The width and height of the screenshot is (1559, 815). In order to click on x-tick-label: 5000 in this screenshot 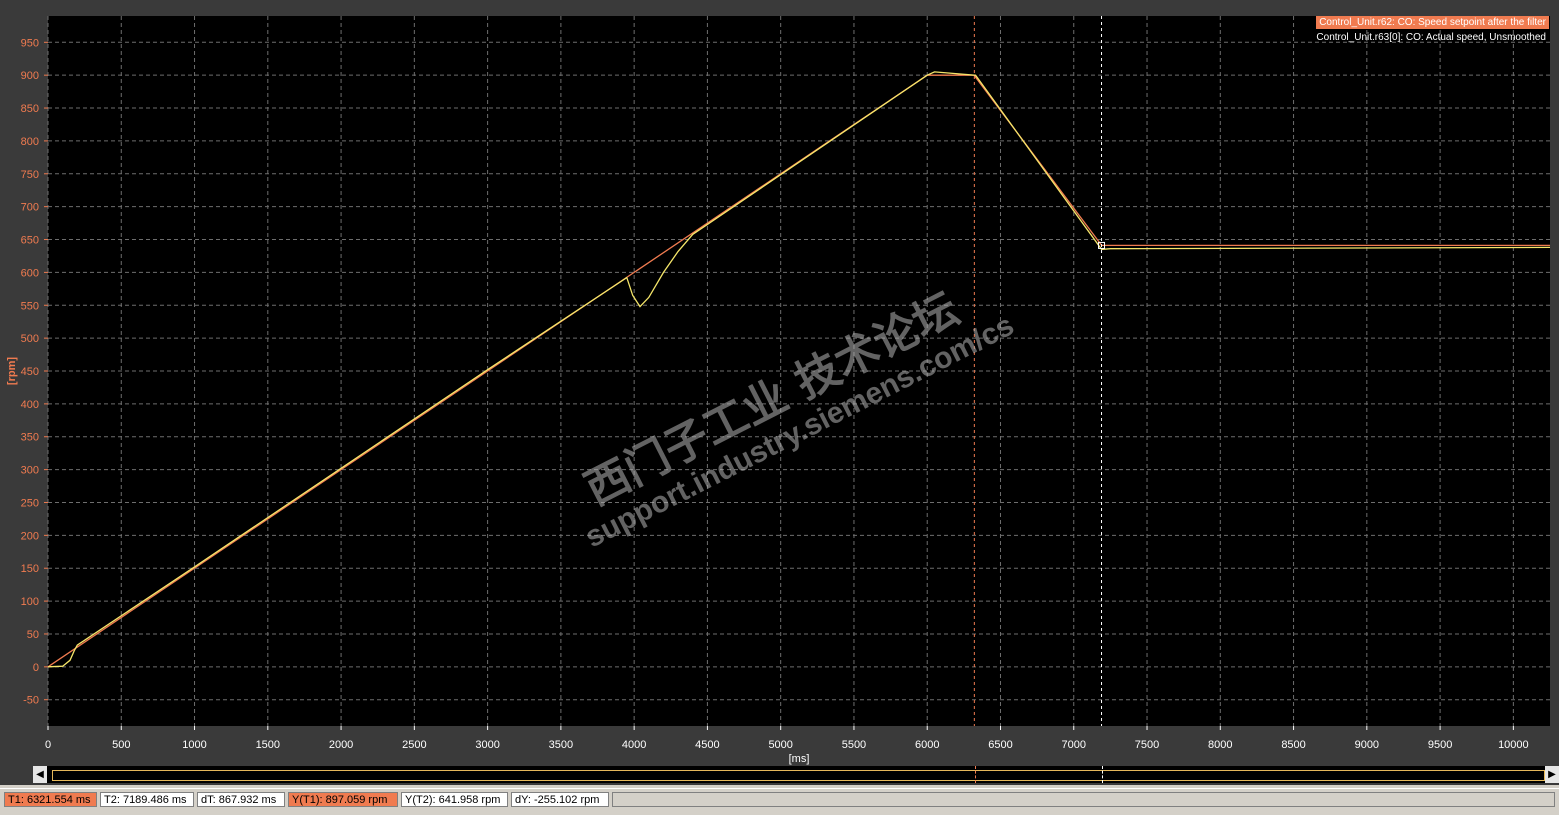, I will do `click(780, 745)`.